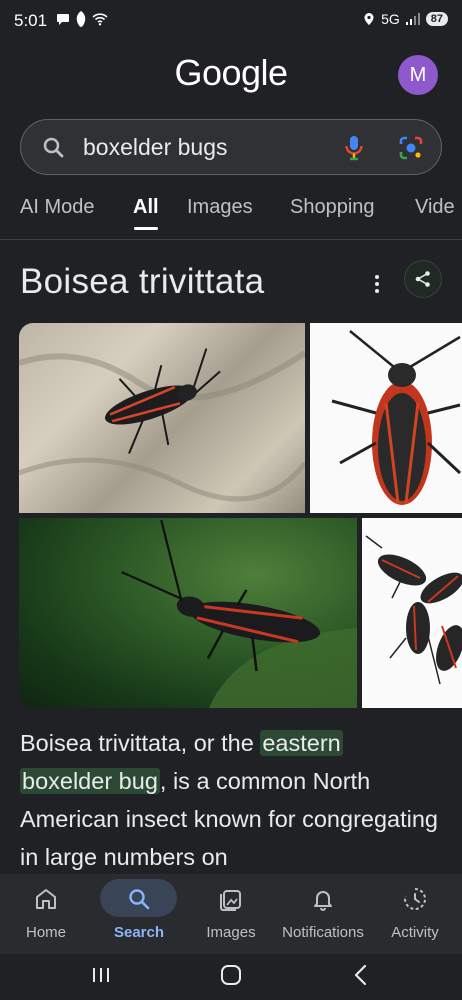  I want to click on more-options-icon, so click(377, 286).